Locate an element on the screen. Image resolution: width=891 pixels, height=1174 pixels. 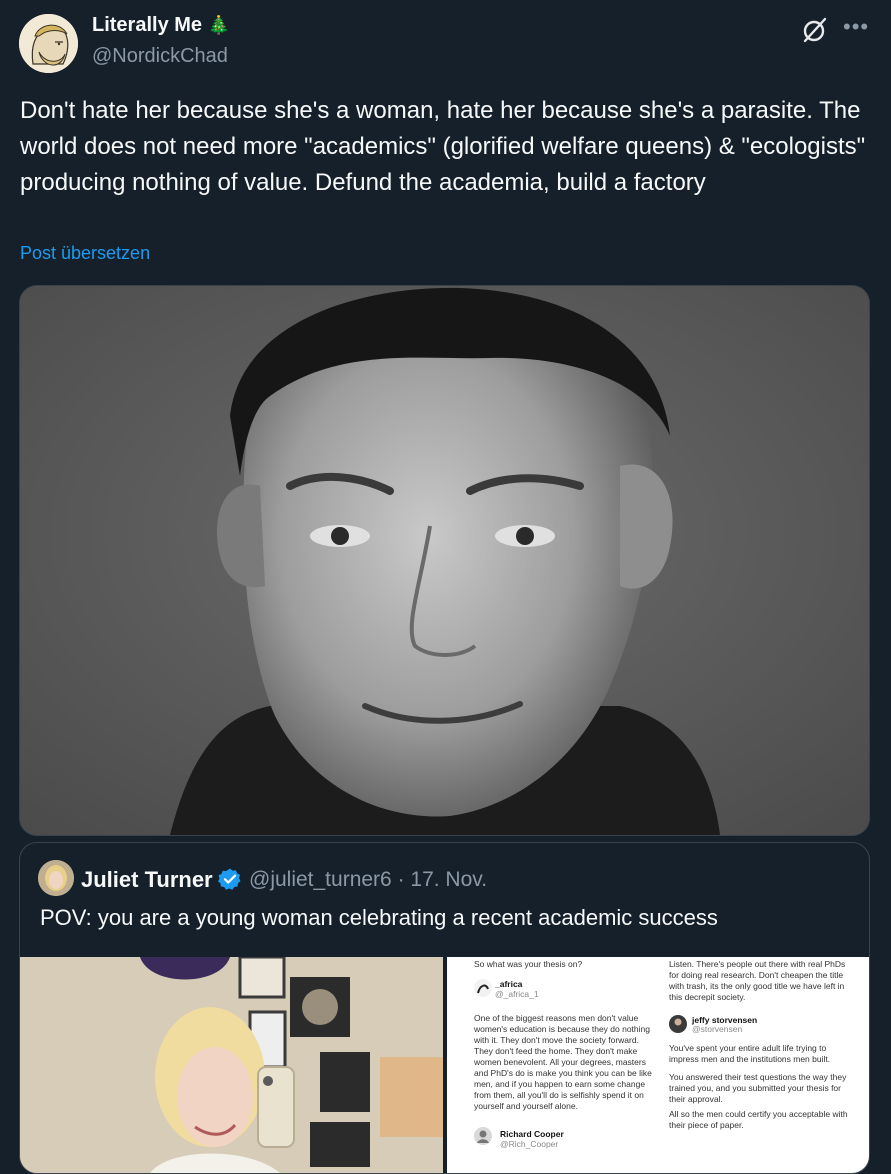
grok-icon is located at coordinates (815, 30).